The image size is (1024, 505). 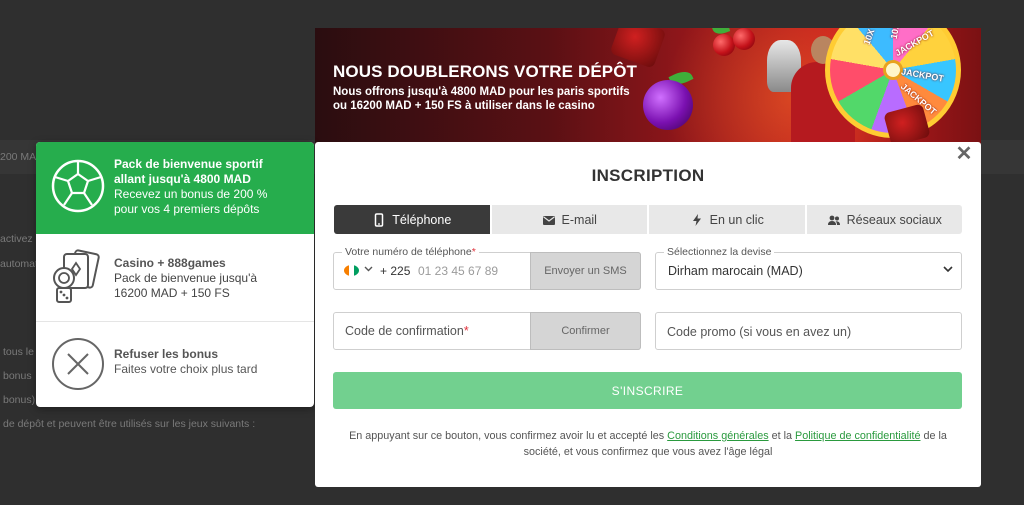 What do you see at coordinates (16, 239) in the screenshot?
I see `background-text: activez` at bounding box center [16, 239].